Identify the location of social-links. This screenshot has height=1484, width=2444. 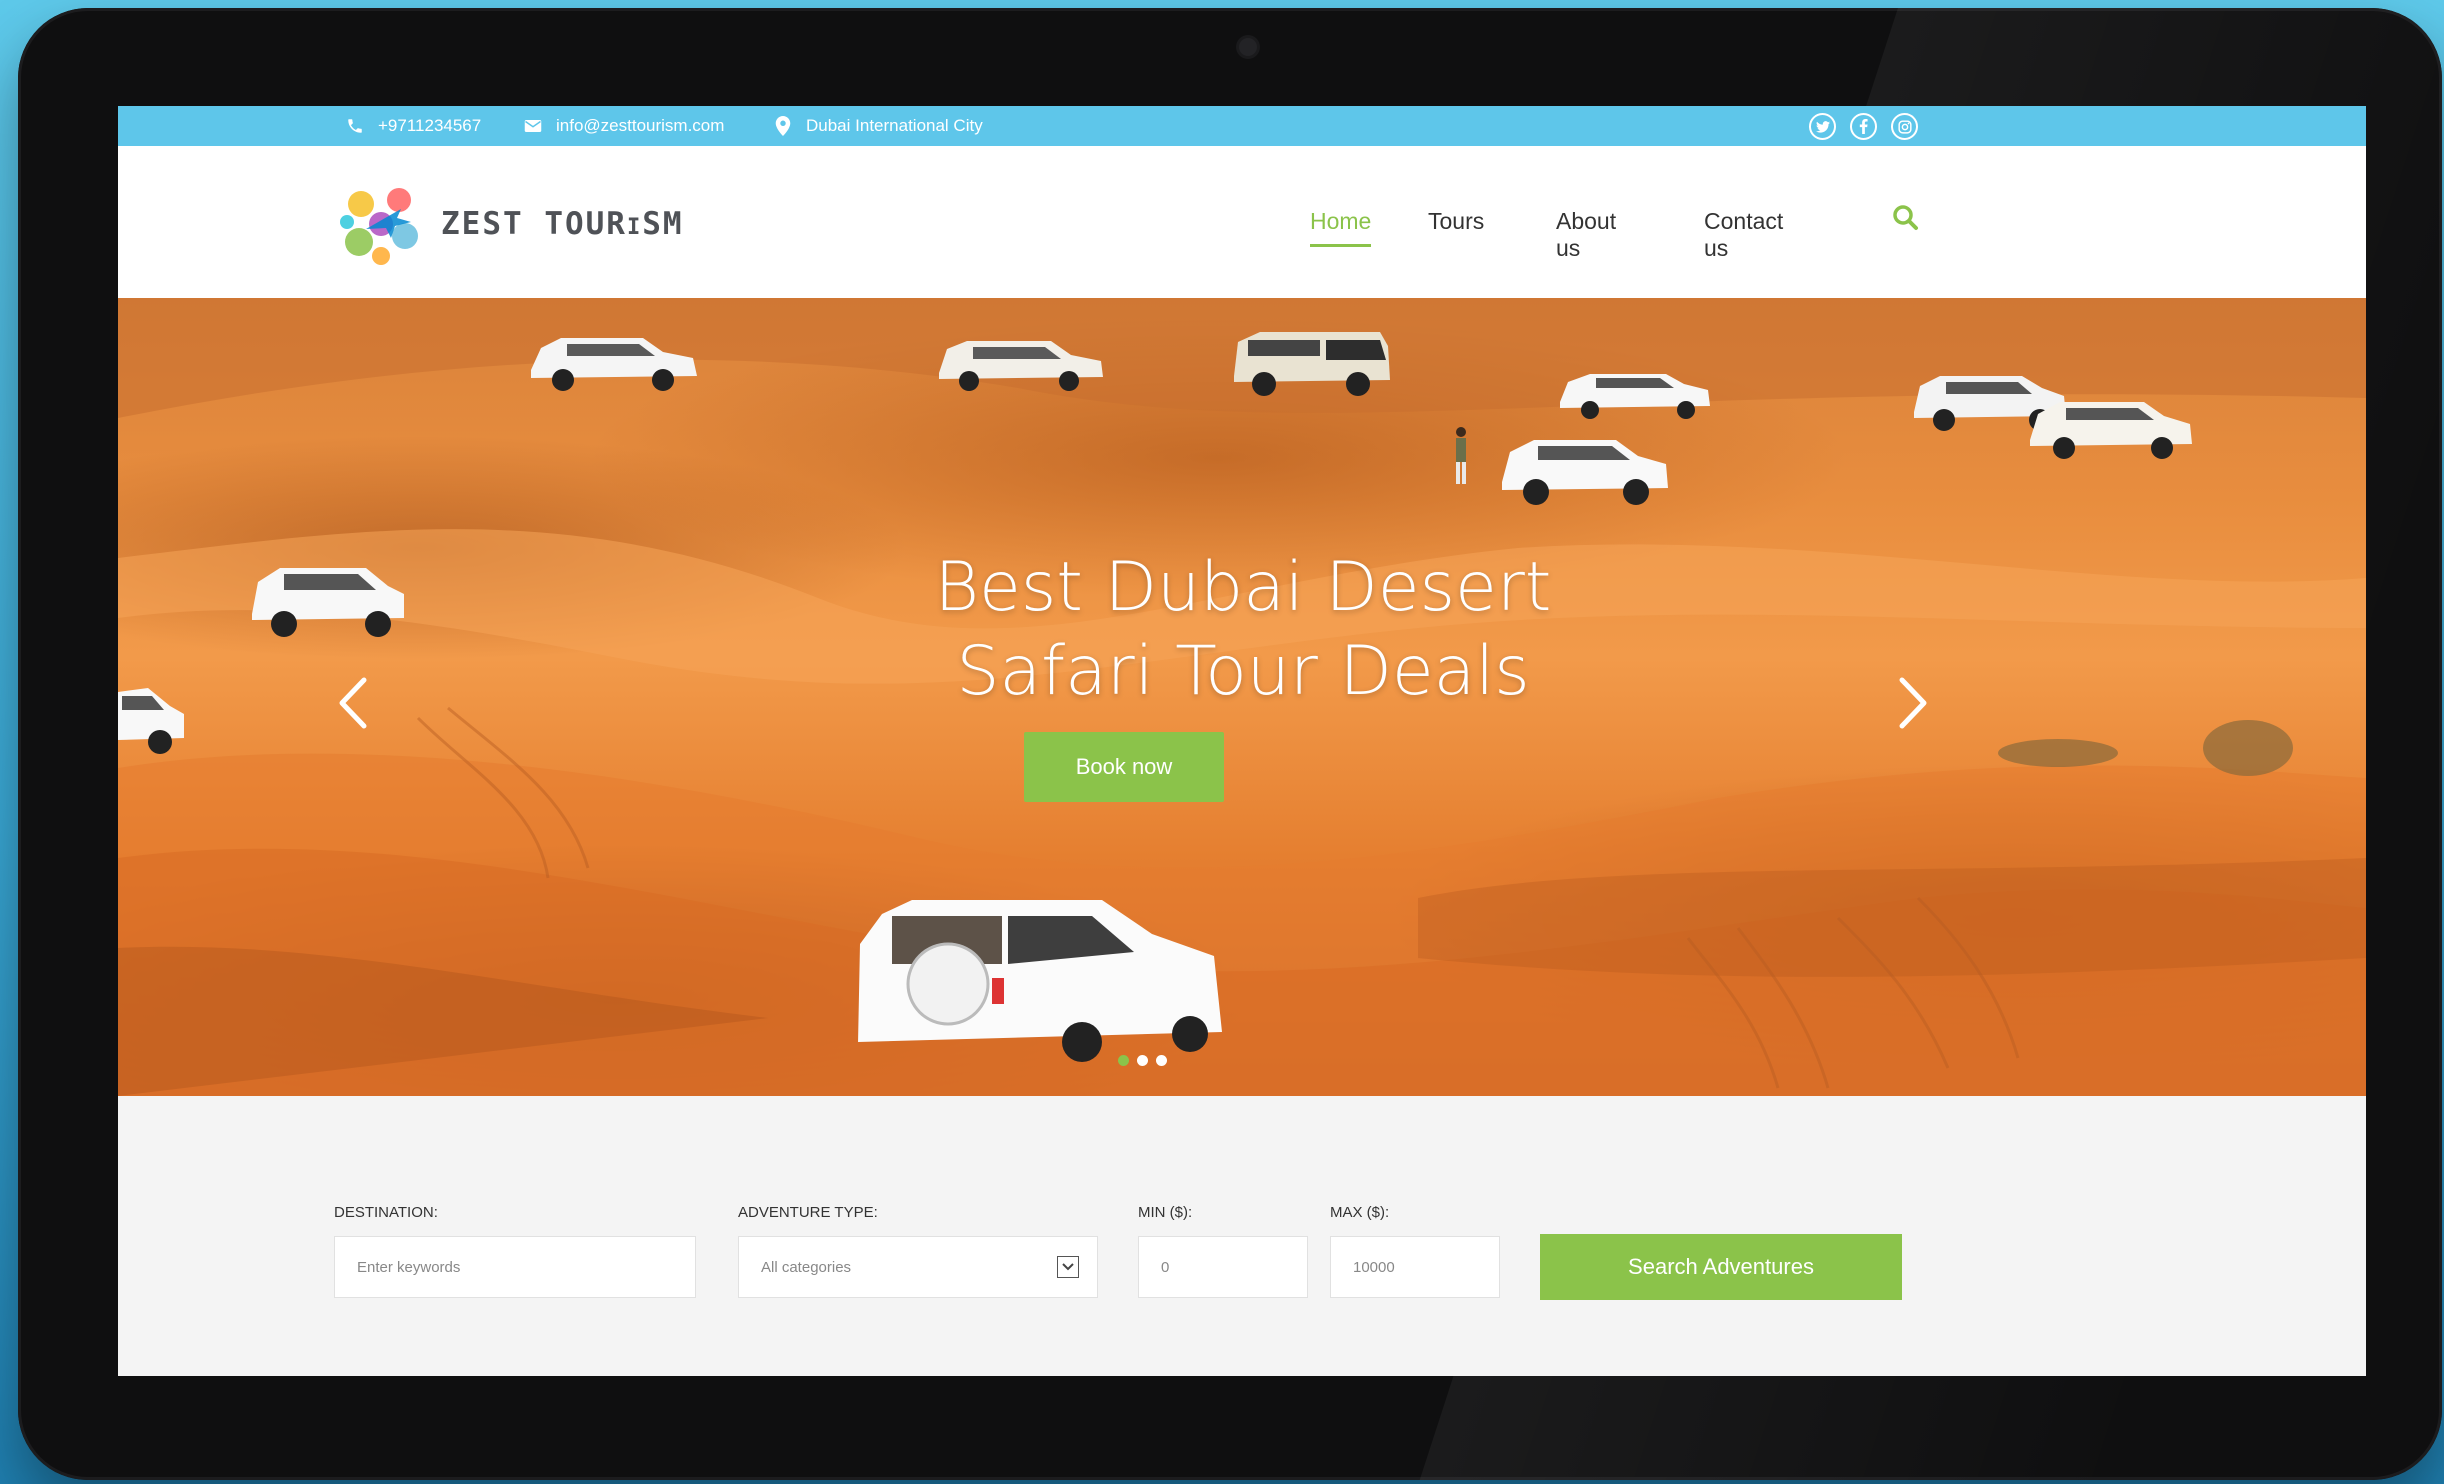
(1863, 126).